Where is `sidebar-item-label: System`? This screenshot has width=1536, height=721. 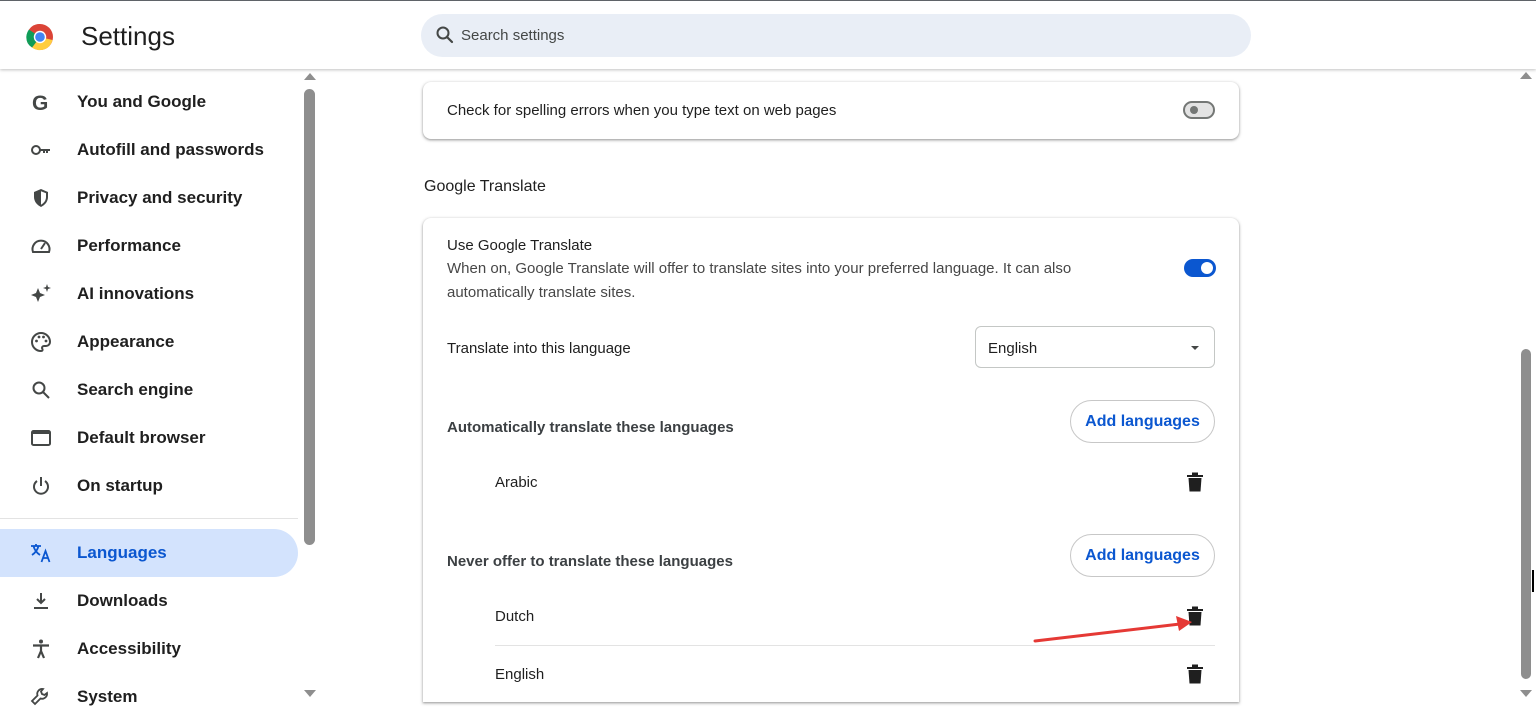 sidebar-item-label: System is located at coordinates (107, 696).